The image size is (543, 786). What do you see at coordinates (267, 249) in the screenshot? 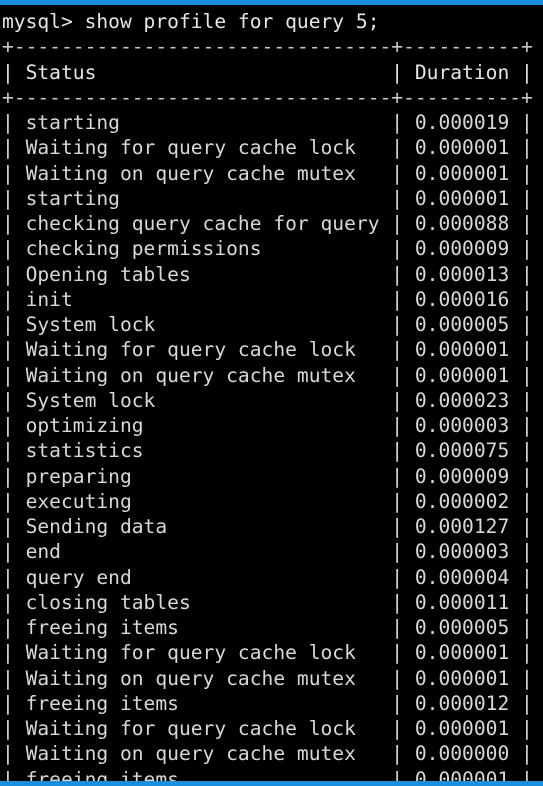
I see `table-row: | checking permissions | 0.000009 |` at bounding box center [267, 249].